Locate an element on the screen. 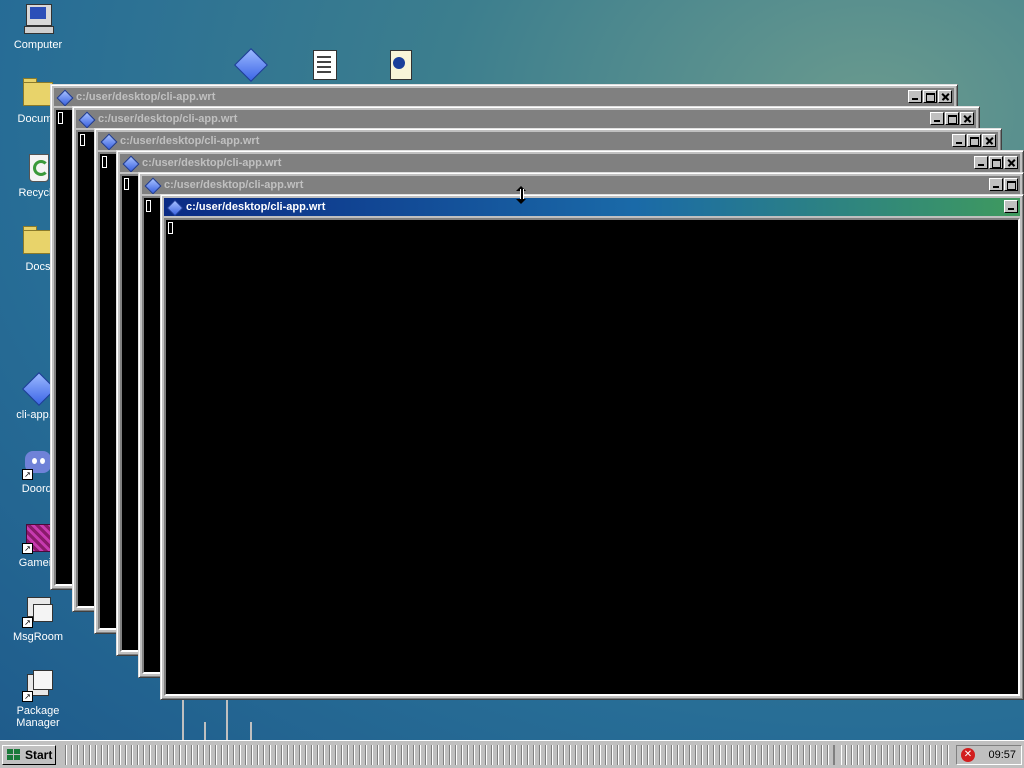 The width and height of the screenshot is (1024, 768). desktop-icon-package-manager: ↗ Package Manager is located at coordinates (38, 698).